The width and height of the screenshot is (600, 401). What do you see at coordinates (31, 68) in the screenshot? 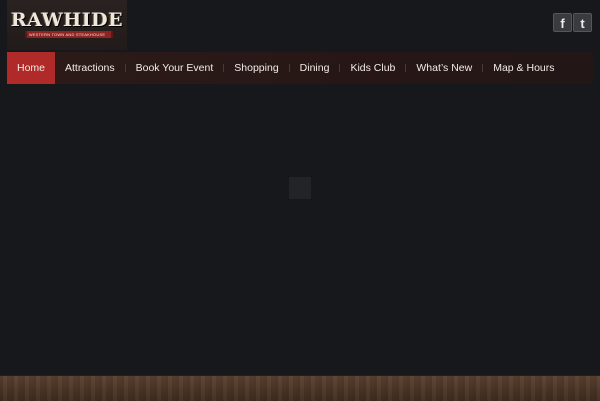
I see `nav-item-home: Home` at bounding box center [31, 68].